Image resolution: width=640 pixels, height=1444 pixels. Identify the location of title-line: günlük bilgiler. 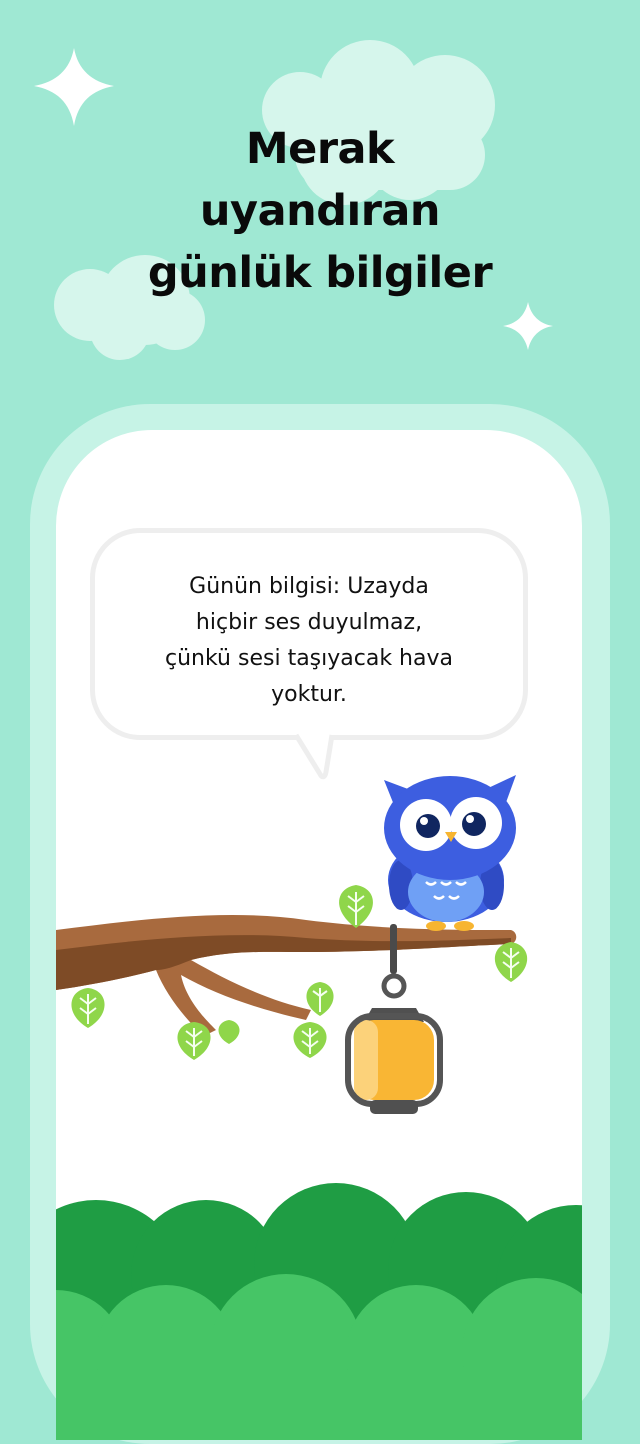
(320, 273).